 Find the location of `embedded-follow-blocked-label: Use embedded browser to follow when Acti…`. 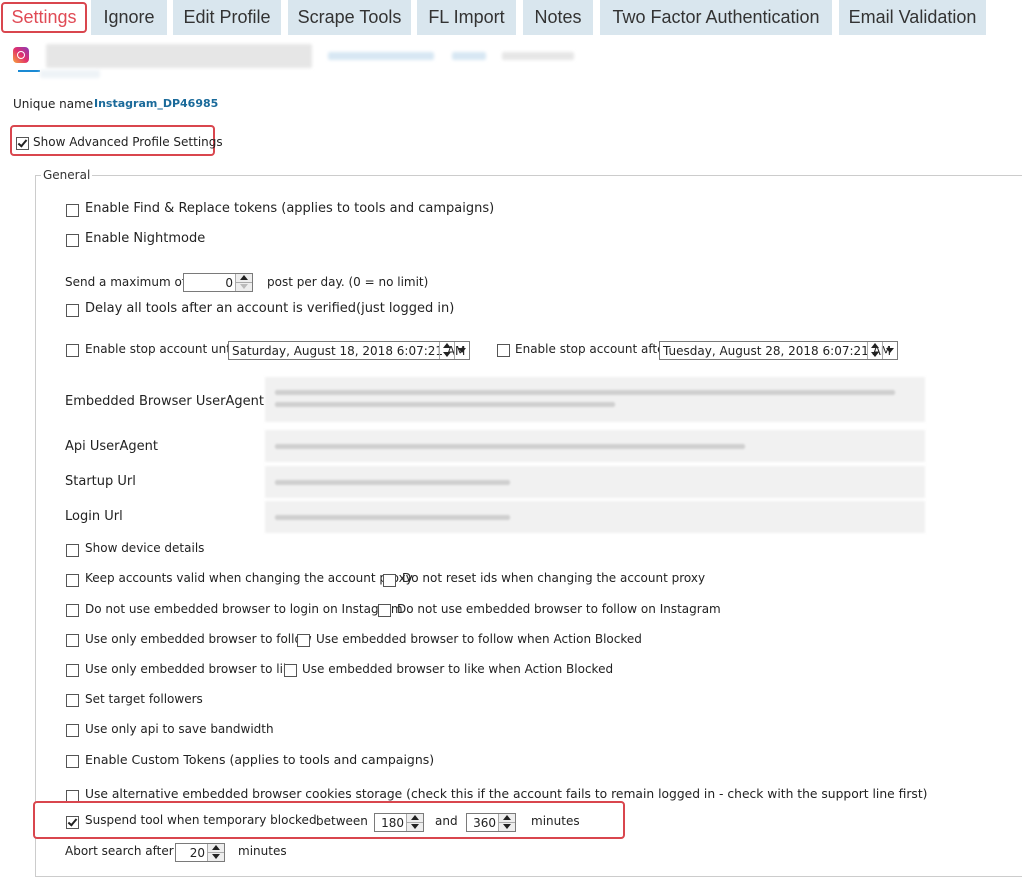

embedded-follow-blocked-label: Use embedded browser to follow when Acti… is located at coordinates (479, 639).